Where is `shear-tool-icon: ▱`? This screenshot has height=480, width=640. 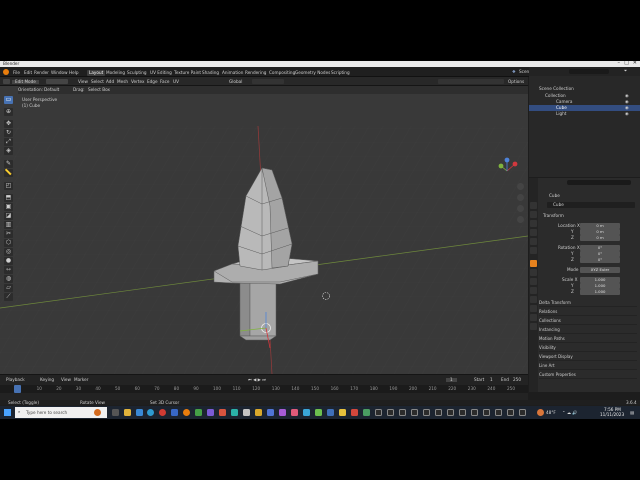 shear-tool-icon: ▱ is located at coordinates (8, 288).